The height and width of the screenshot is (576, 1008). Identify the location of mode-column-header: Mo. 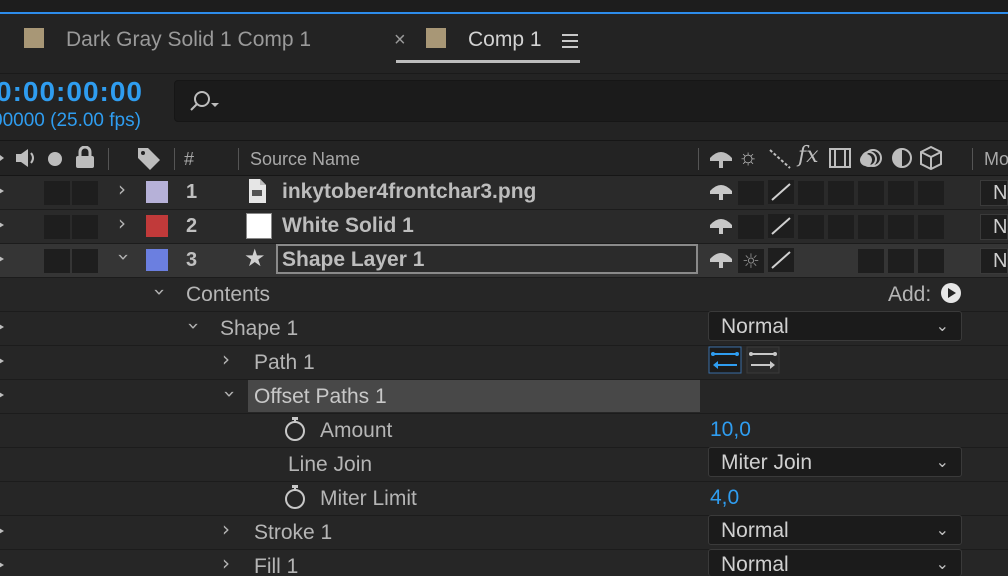
(996, 159).